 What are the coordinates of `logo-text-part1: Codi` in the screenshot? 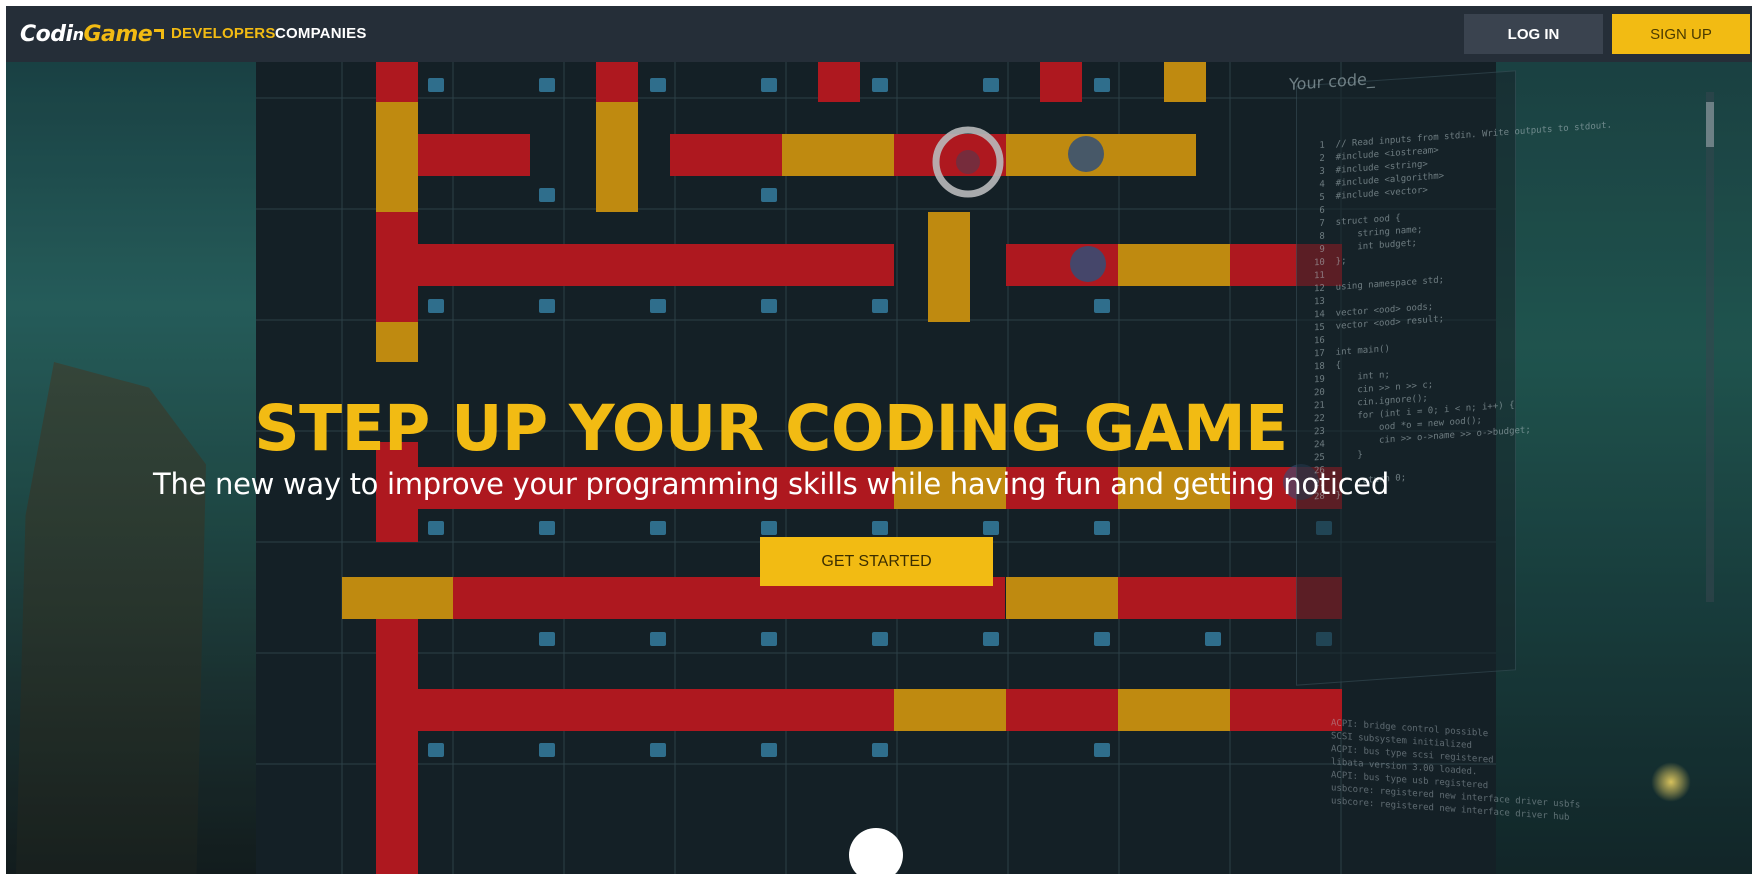 It's located at (46, 34).